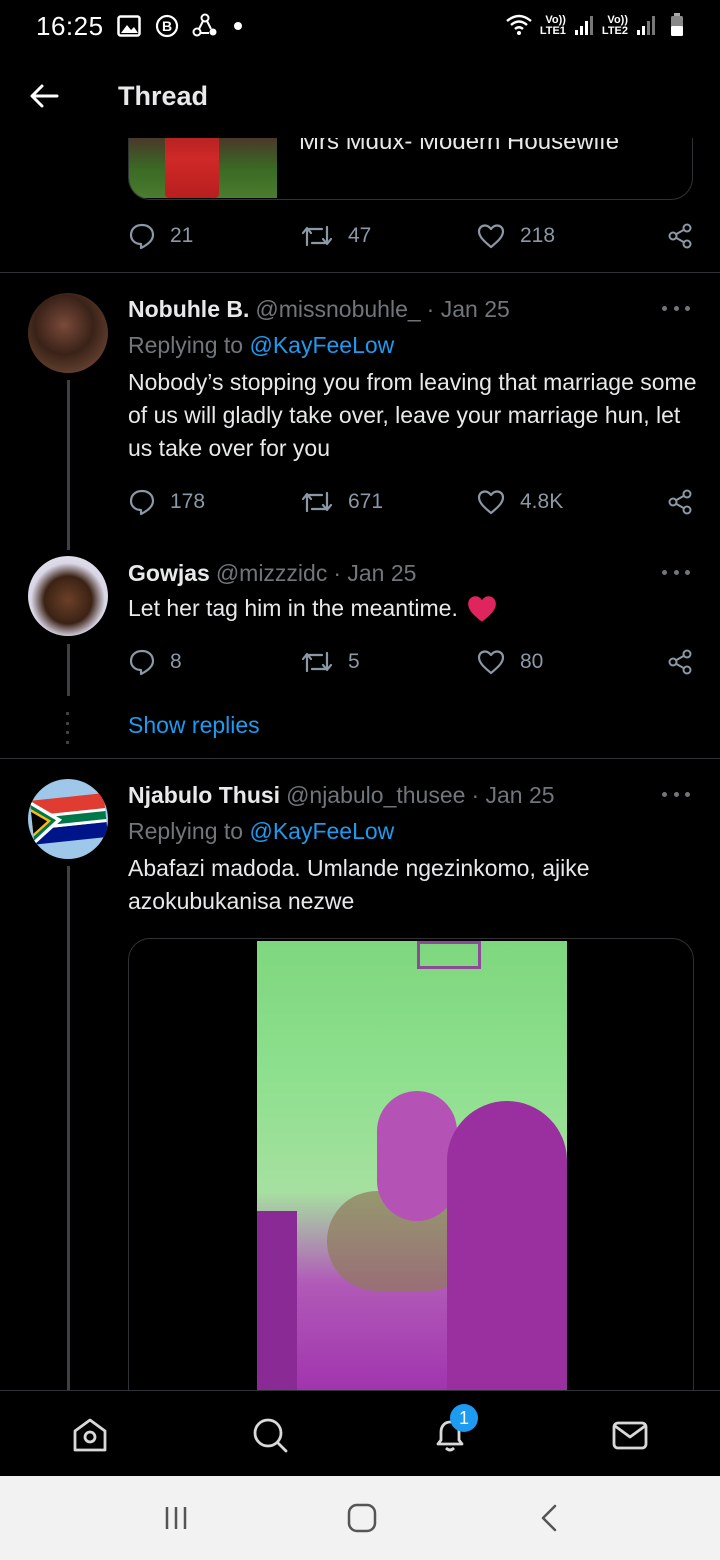 The height and width of the screenshot is (1560, 720). What do you see at coordinates (411, 236) in the screenshot?
I see `top-tweet-actions: 21 47 218` at bounding box center [411, 236].